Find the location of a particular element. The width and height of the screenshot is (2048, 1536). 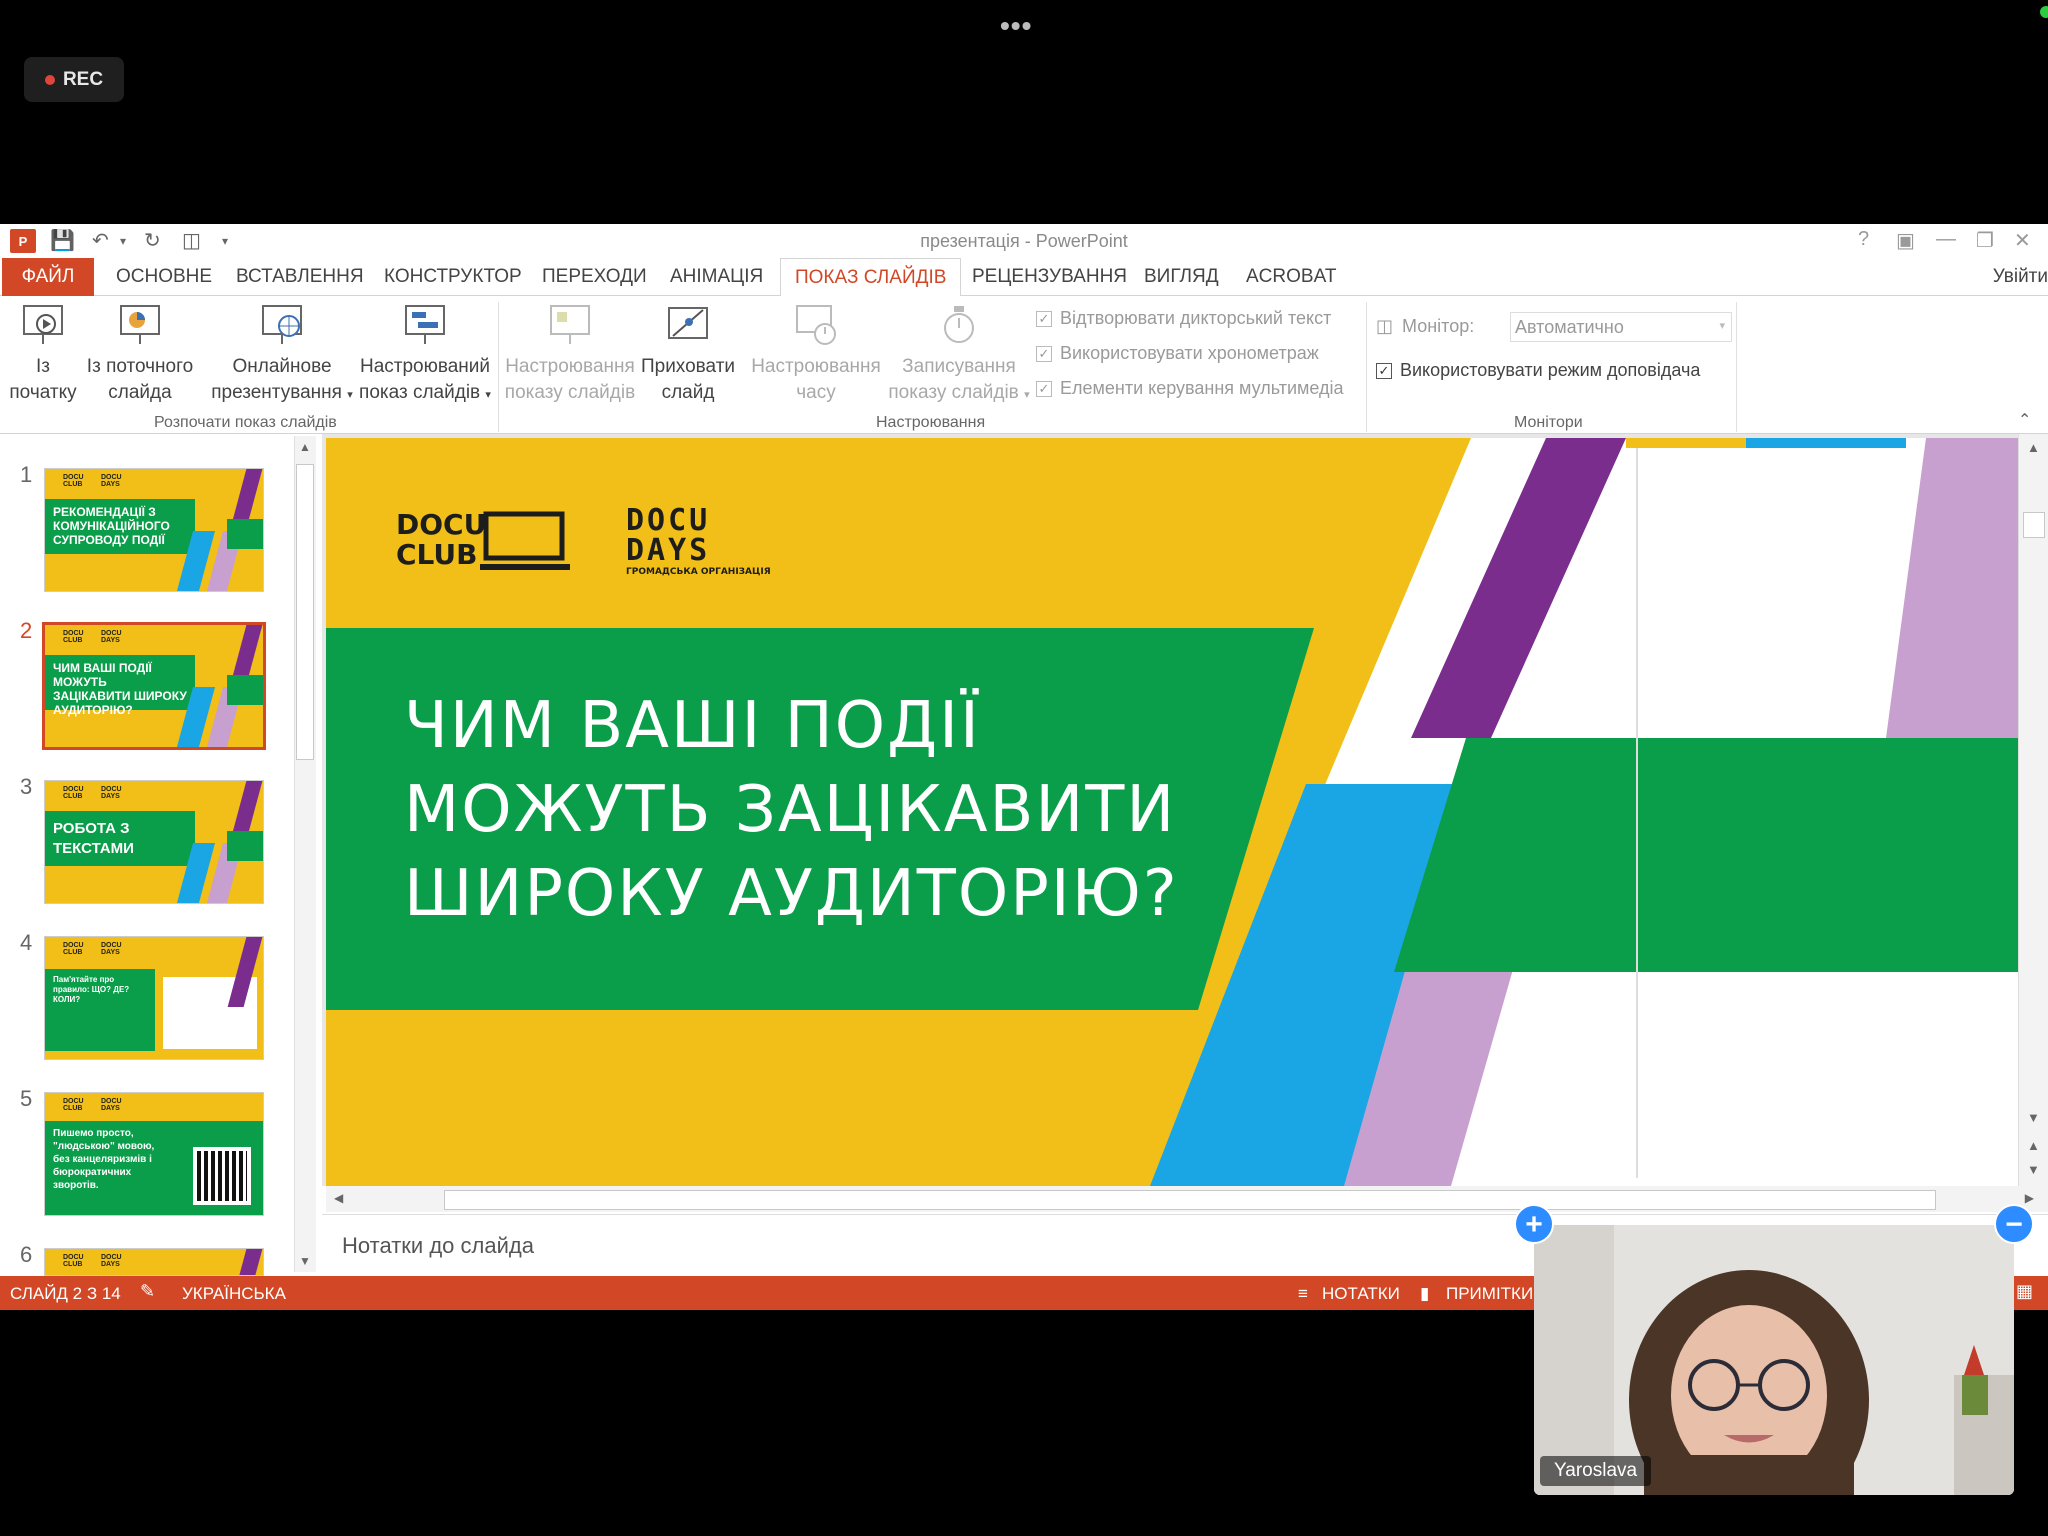

from-current-label-2: слайда is located at coordinates (140, 392).